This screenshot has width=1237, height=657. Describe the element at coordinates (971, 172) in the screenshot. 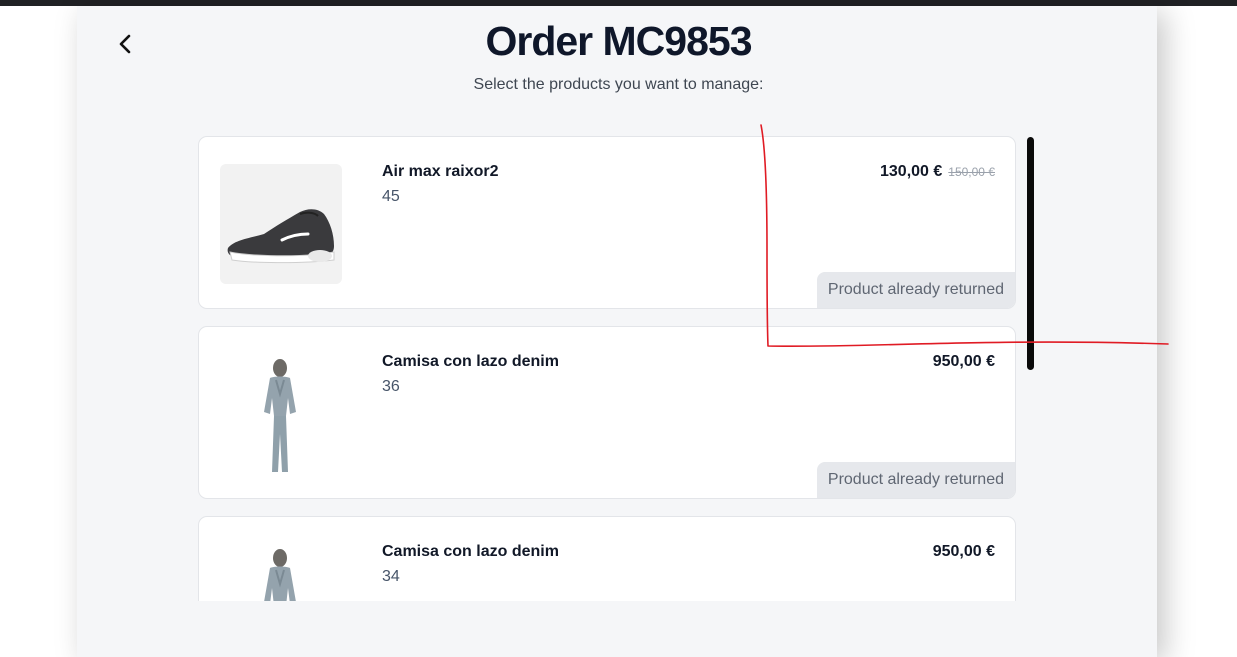

I see `product-old-price: 150,00 €` at that location.